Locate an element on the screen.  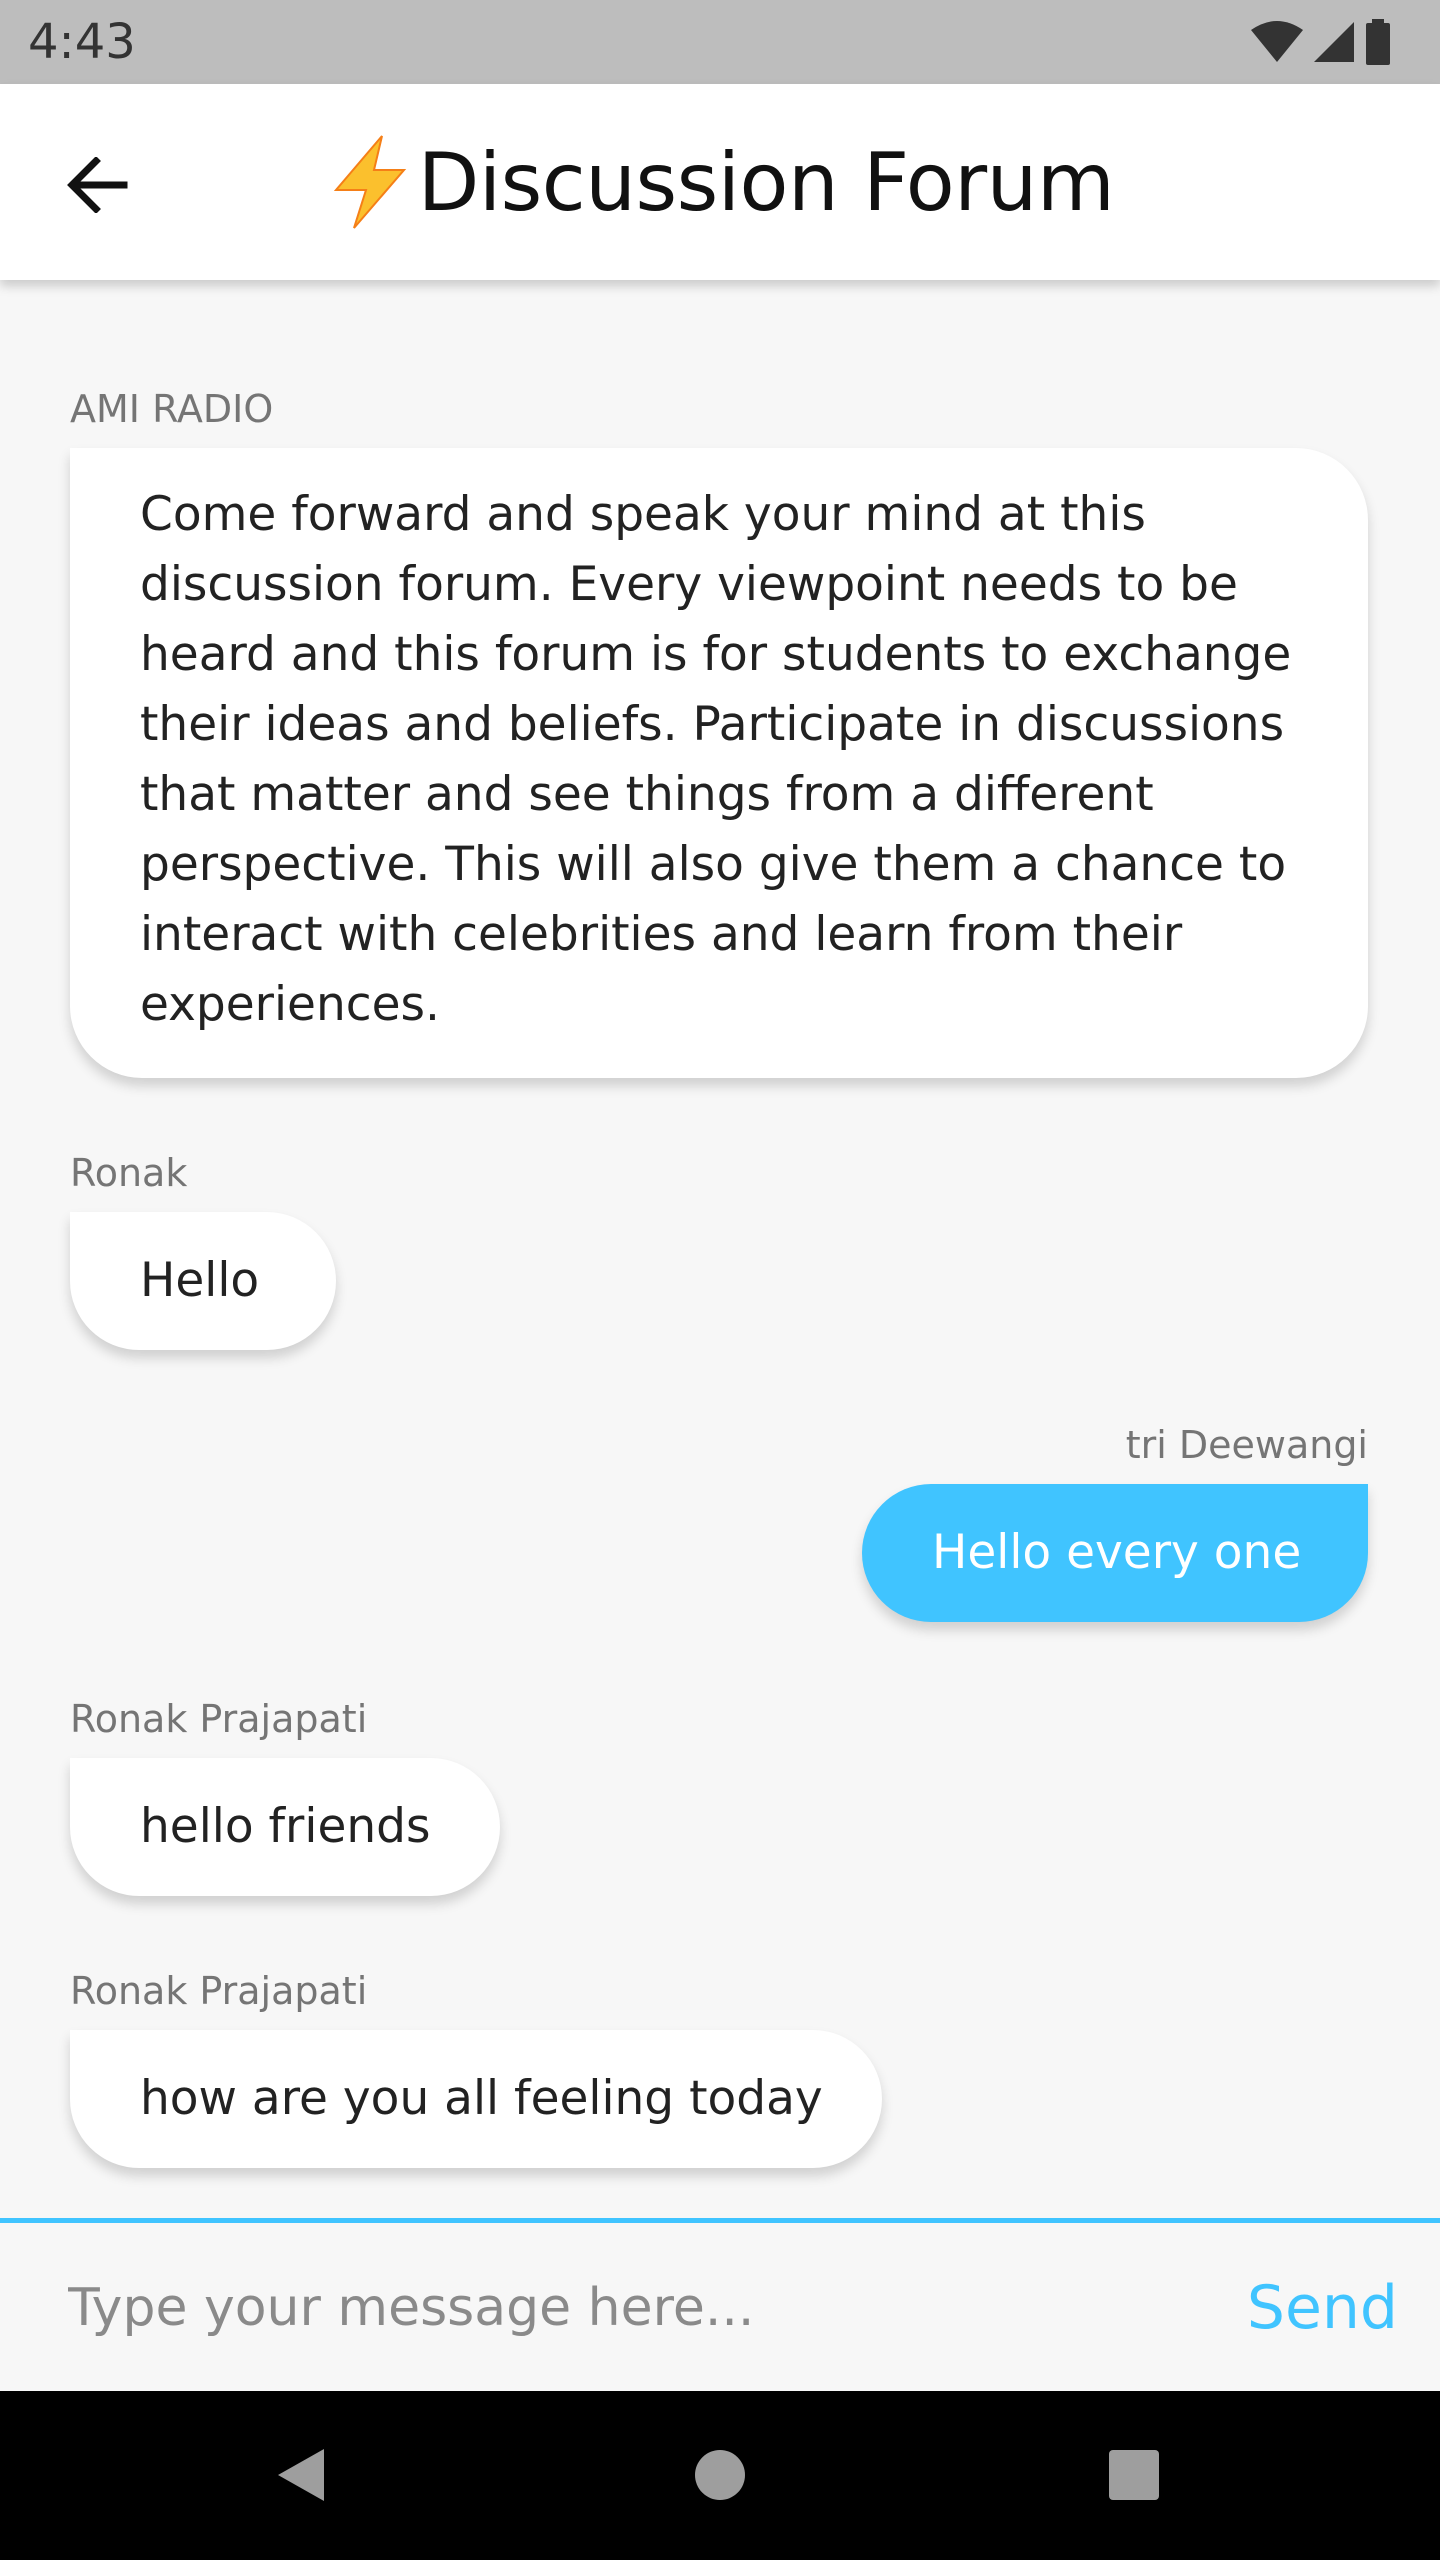
message-item: tri Deewangi is located at coordinates (1247, 1445).